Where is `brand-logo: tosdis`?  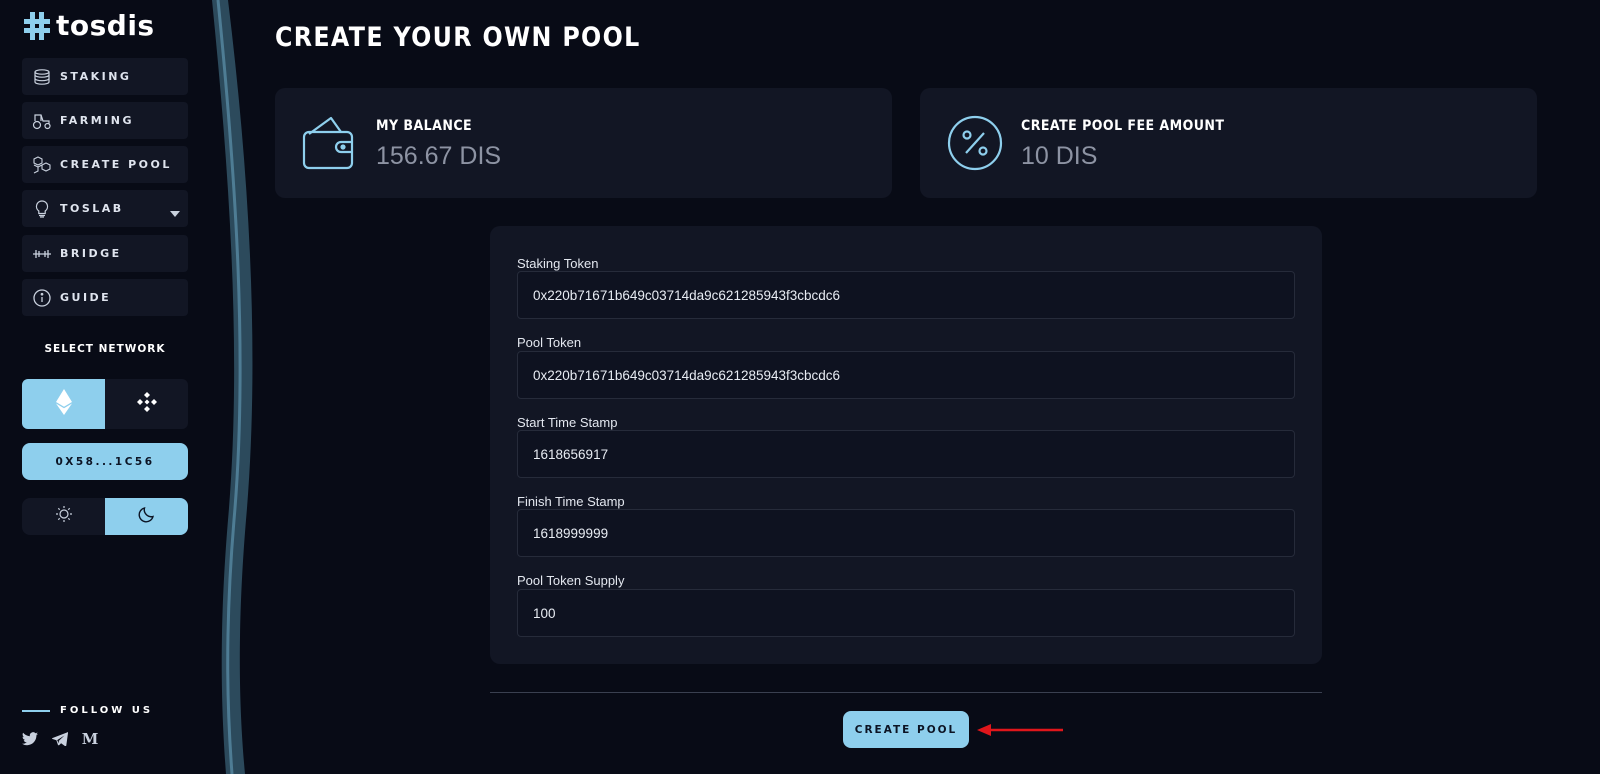
brand-logo: tosdis is located at coordinates (88, 26).